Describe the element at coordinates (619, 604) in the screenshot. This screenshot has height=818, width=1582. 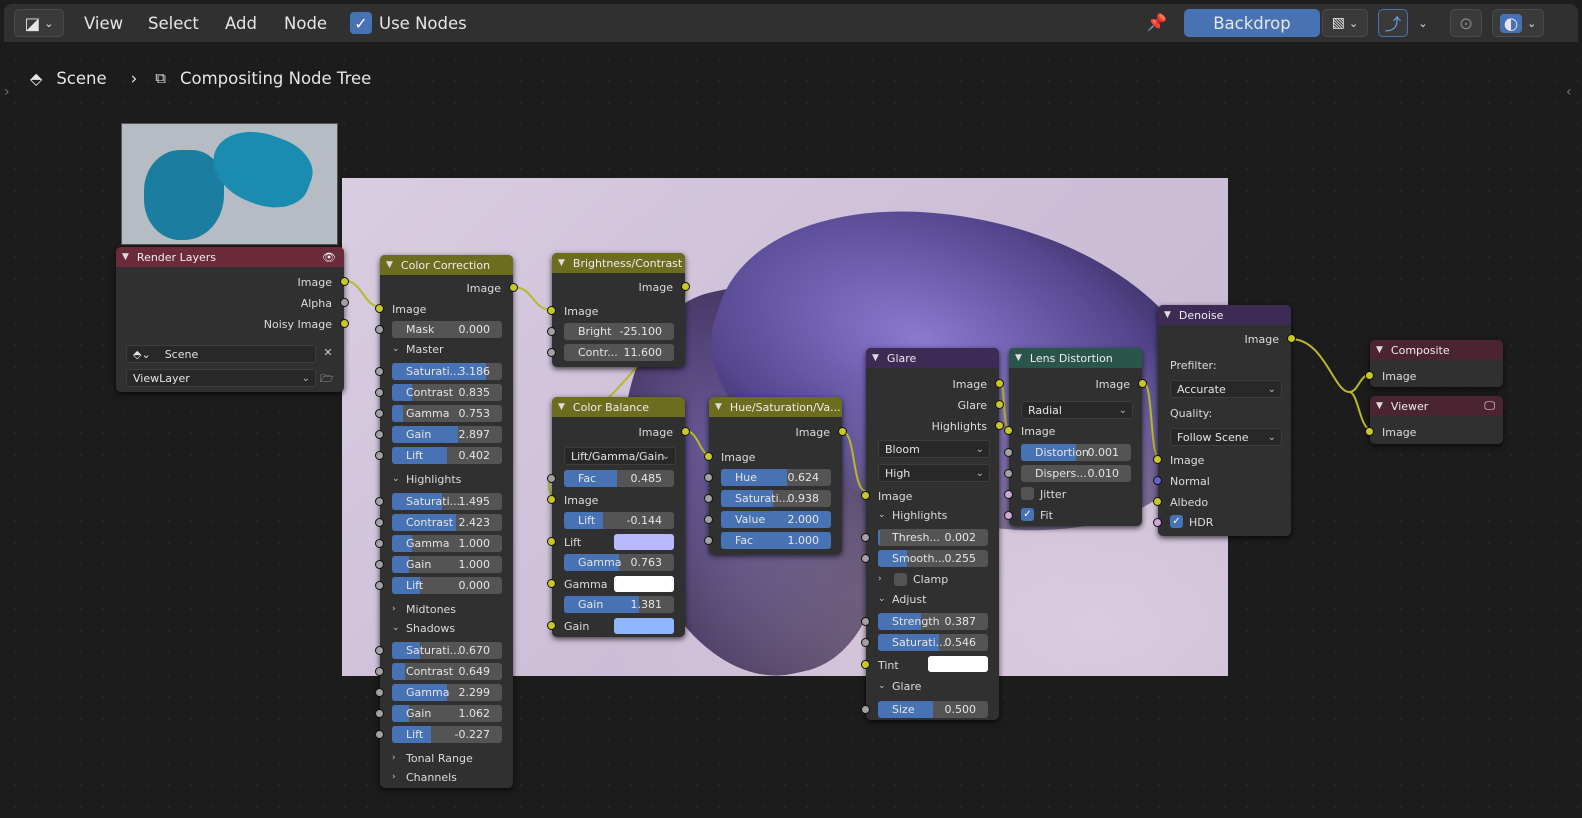
I see `gain-field: Gain 1.381` at that location.